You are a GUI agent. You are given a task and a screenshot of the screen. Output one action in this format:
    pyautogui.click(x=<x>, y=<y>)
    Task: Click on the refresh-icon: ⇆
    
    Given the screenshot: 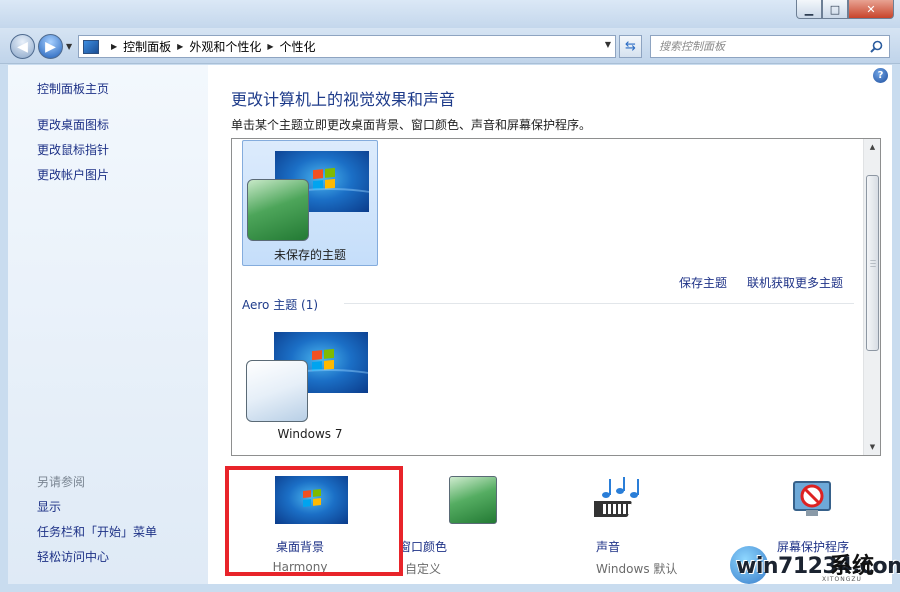 What is the action you would take?
    pyautogui.click(x=630, y=46)
    